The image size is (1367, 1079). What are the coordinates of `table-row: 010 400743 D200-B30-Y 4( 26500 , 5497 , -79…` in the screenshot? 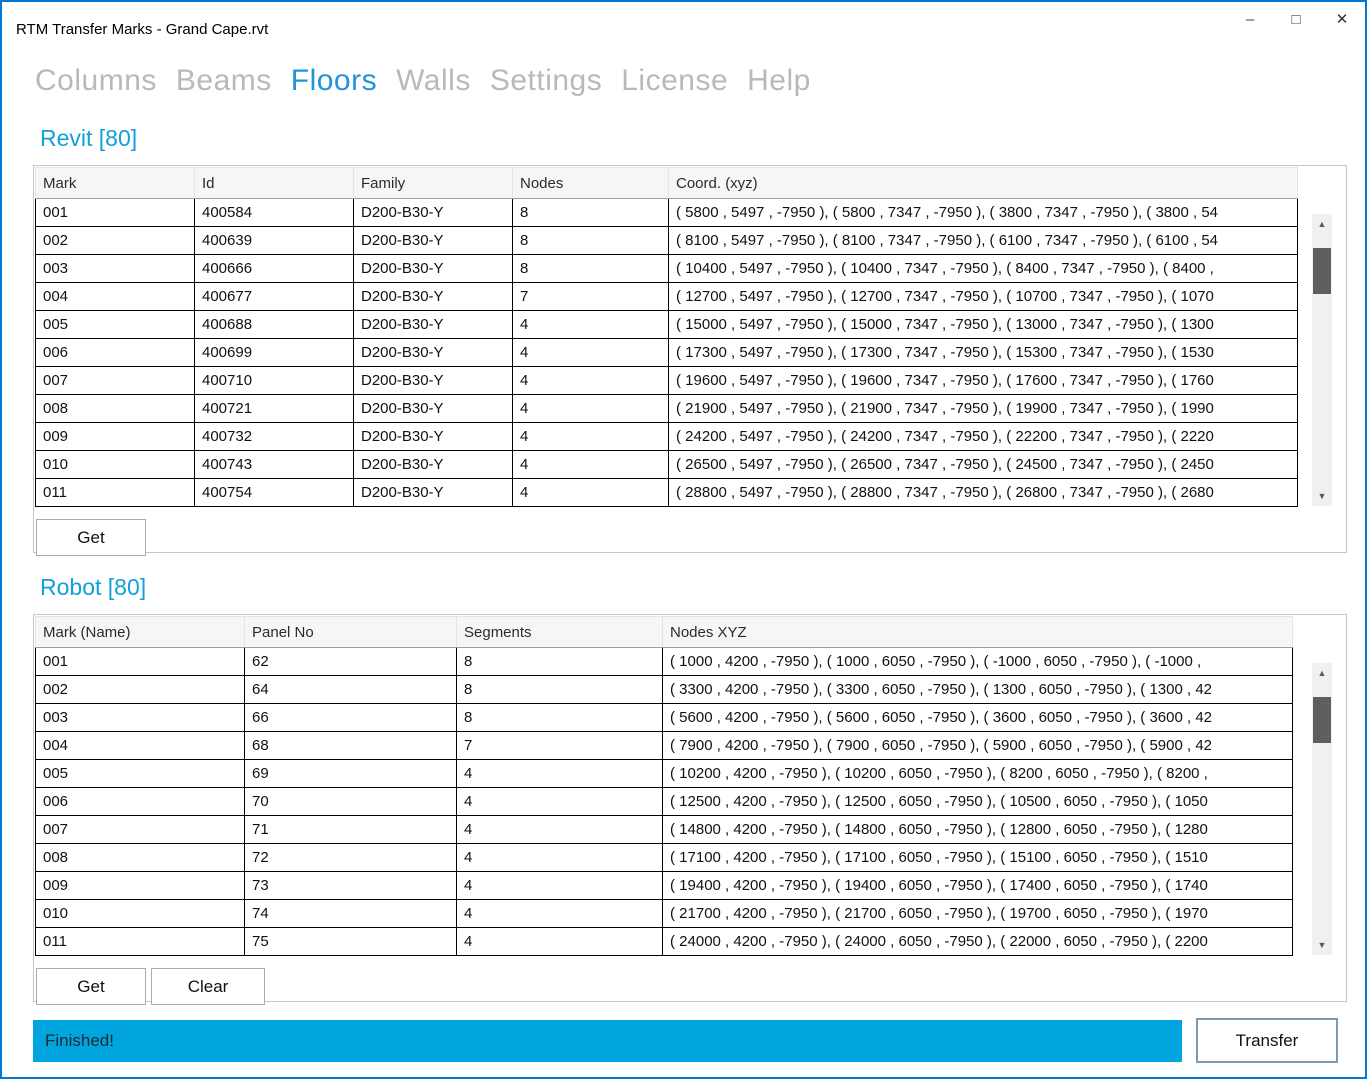 It's located at (666, 464).